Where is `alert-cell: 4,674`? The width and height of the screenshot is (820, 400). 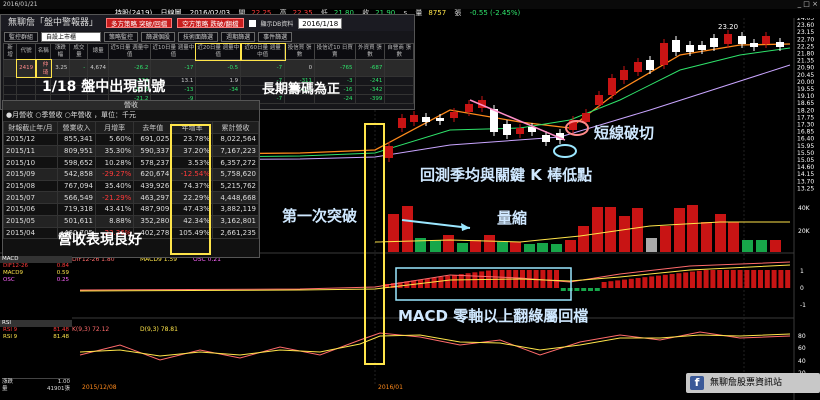 alert-cell: 4,674 is located at coordinates (98, 68).